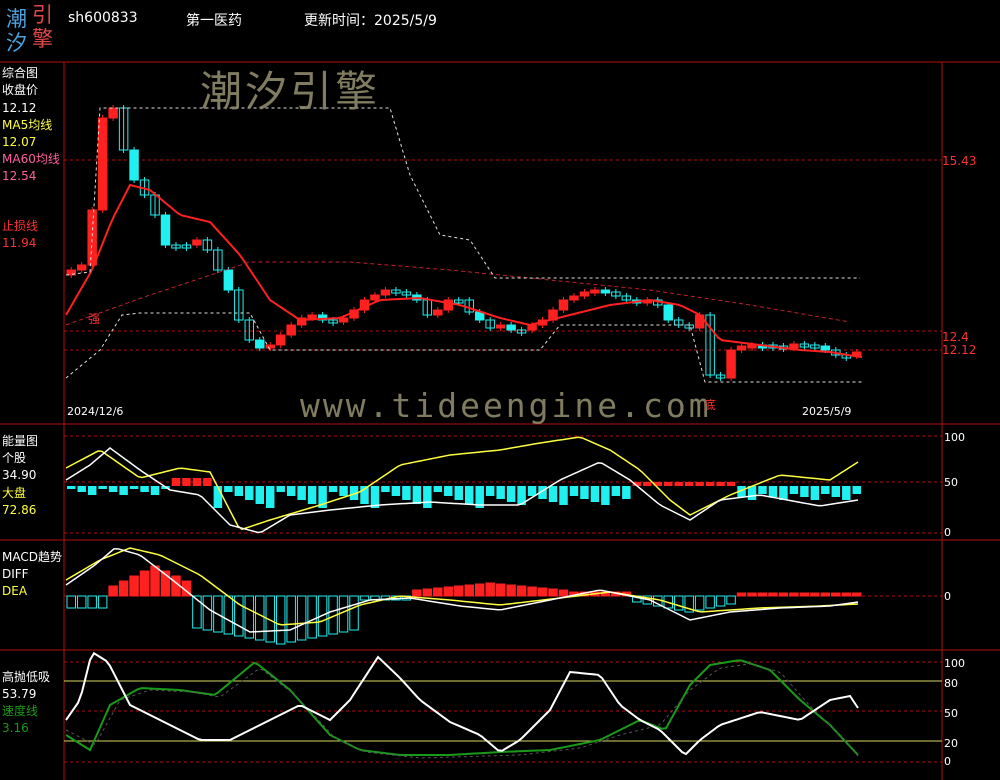  Describe the element at coordinates (959, 161) in the screenshot. I see `price-level-15-43: 15.43` at that location.